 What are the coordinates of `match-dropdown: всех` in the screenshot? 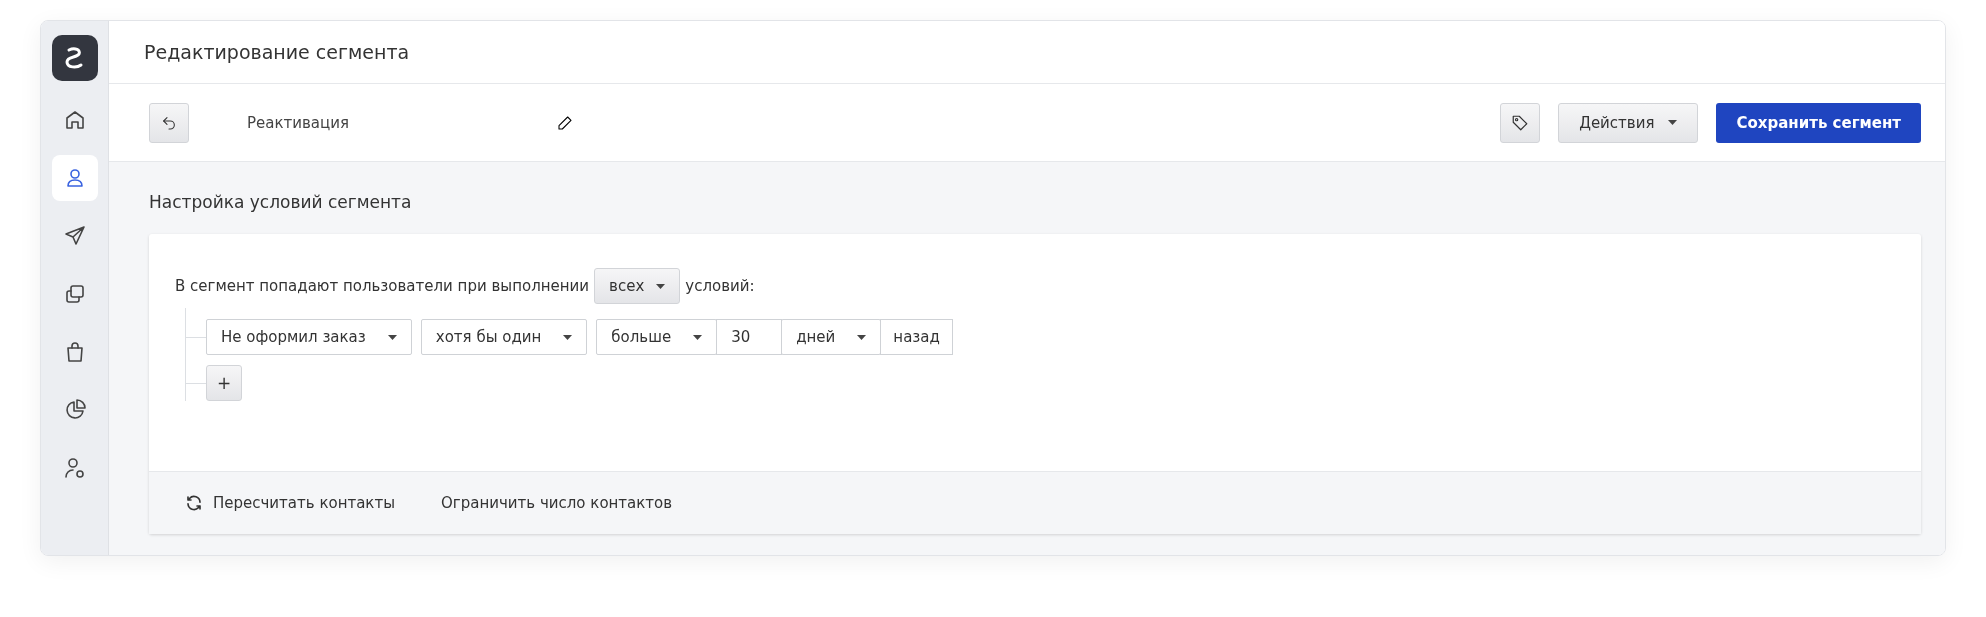 It's located at (637, 286).